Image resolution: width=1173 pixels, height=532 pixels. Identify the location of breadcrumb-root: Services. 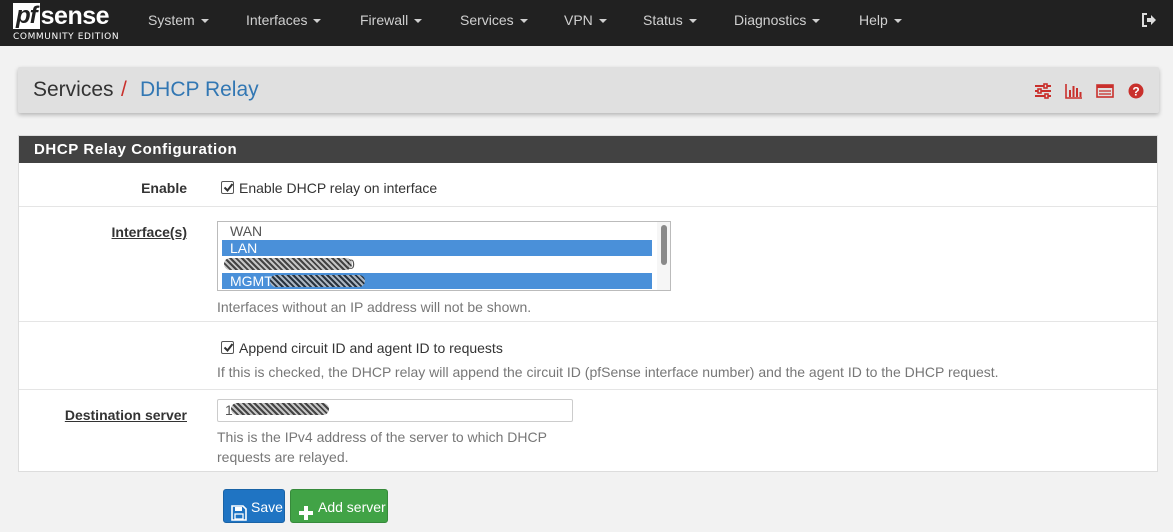
(73, 90).